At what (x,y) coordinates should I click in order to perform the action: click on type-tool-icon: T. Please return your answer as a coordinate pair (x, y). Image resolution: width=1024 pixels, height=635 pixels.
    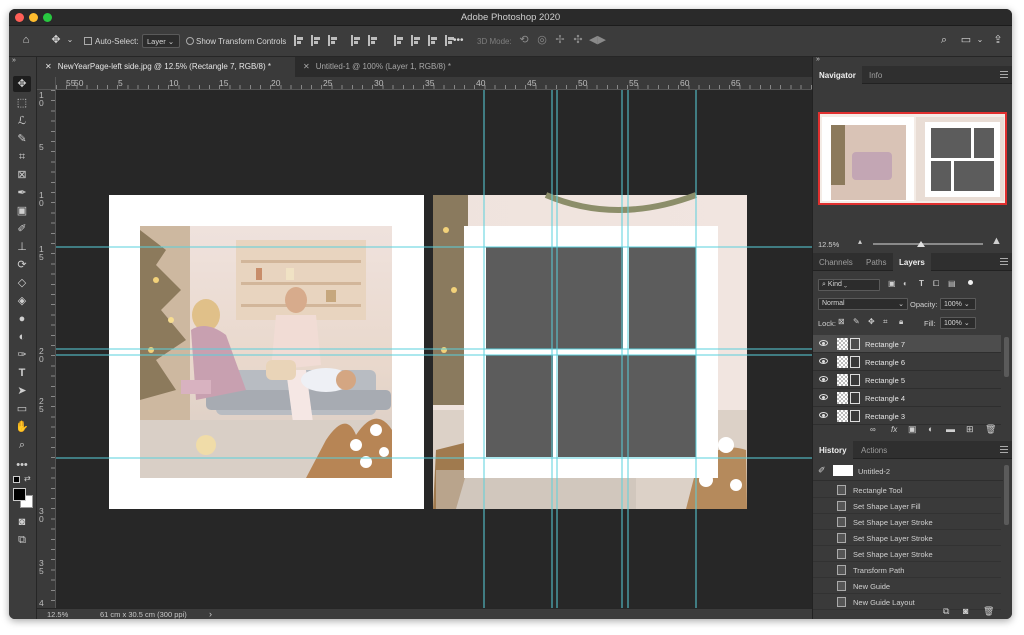
    Looking at the image, I should click on (22, 373).